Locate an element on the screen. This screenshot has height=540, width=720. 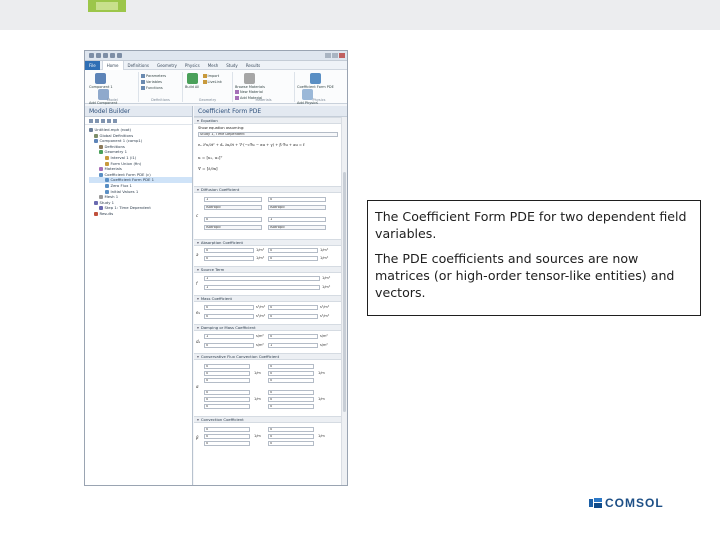
c11-field: 1 is located at coordinates (233, 199).